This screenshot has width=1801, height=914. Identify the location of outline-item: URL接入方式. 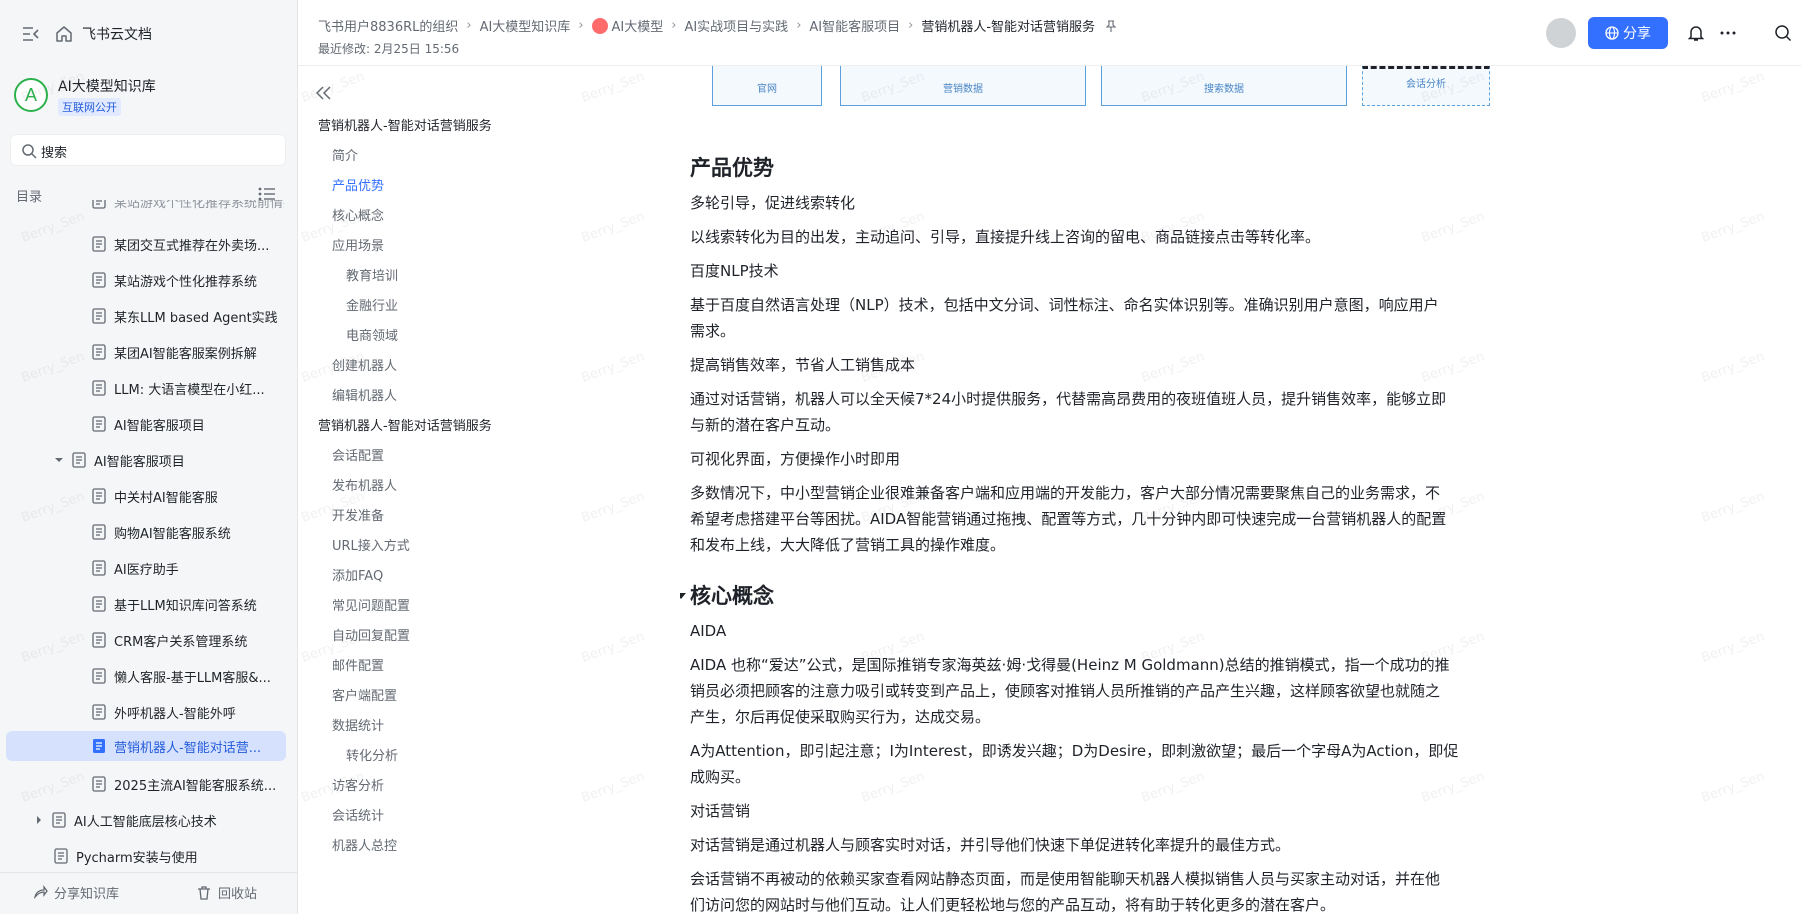
(371, 544).